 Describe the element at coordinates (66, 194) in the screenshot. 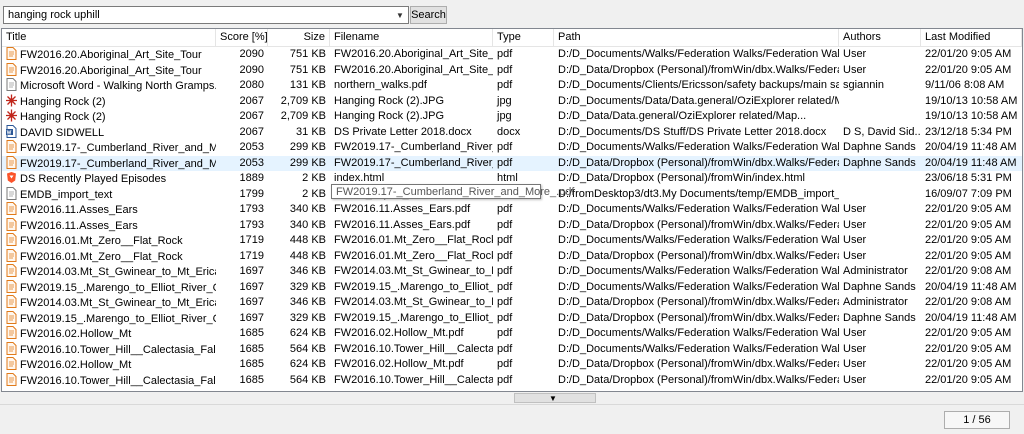

I see `cell-title-text: EMDB_import_text` at that location.